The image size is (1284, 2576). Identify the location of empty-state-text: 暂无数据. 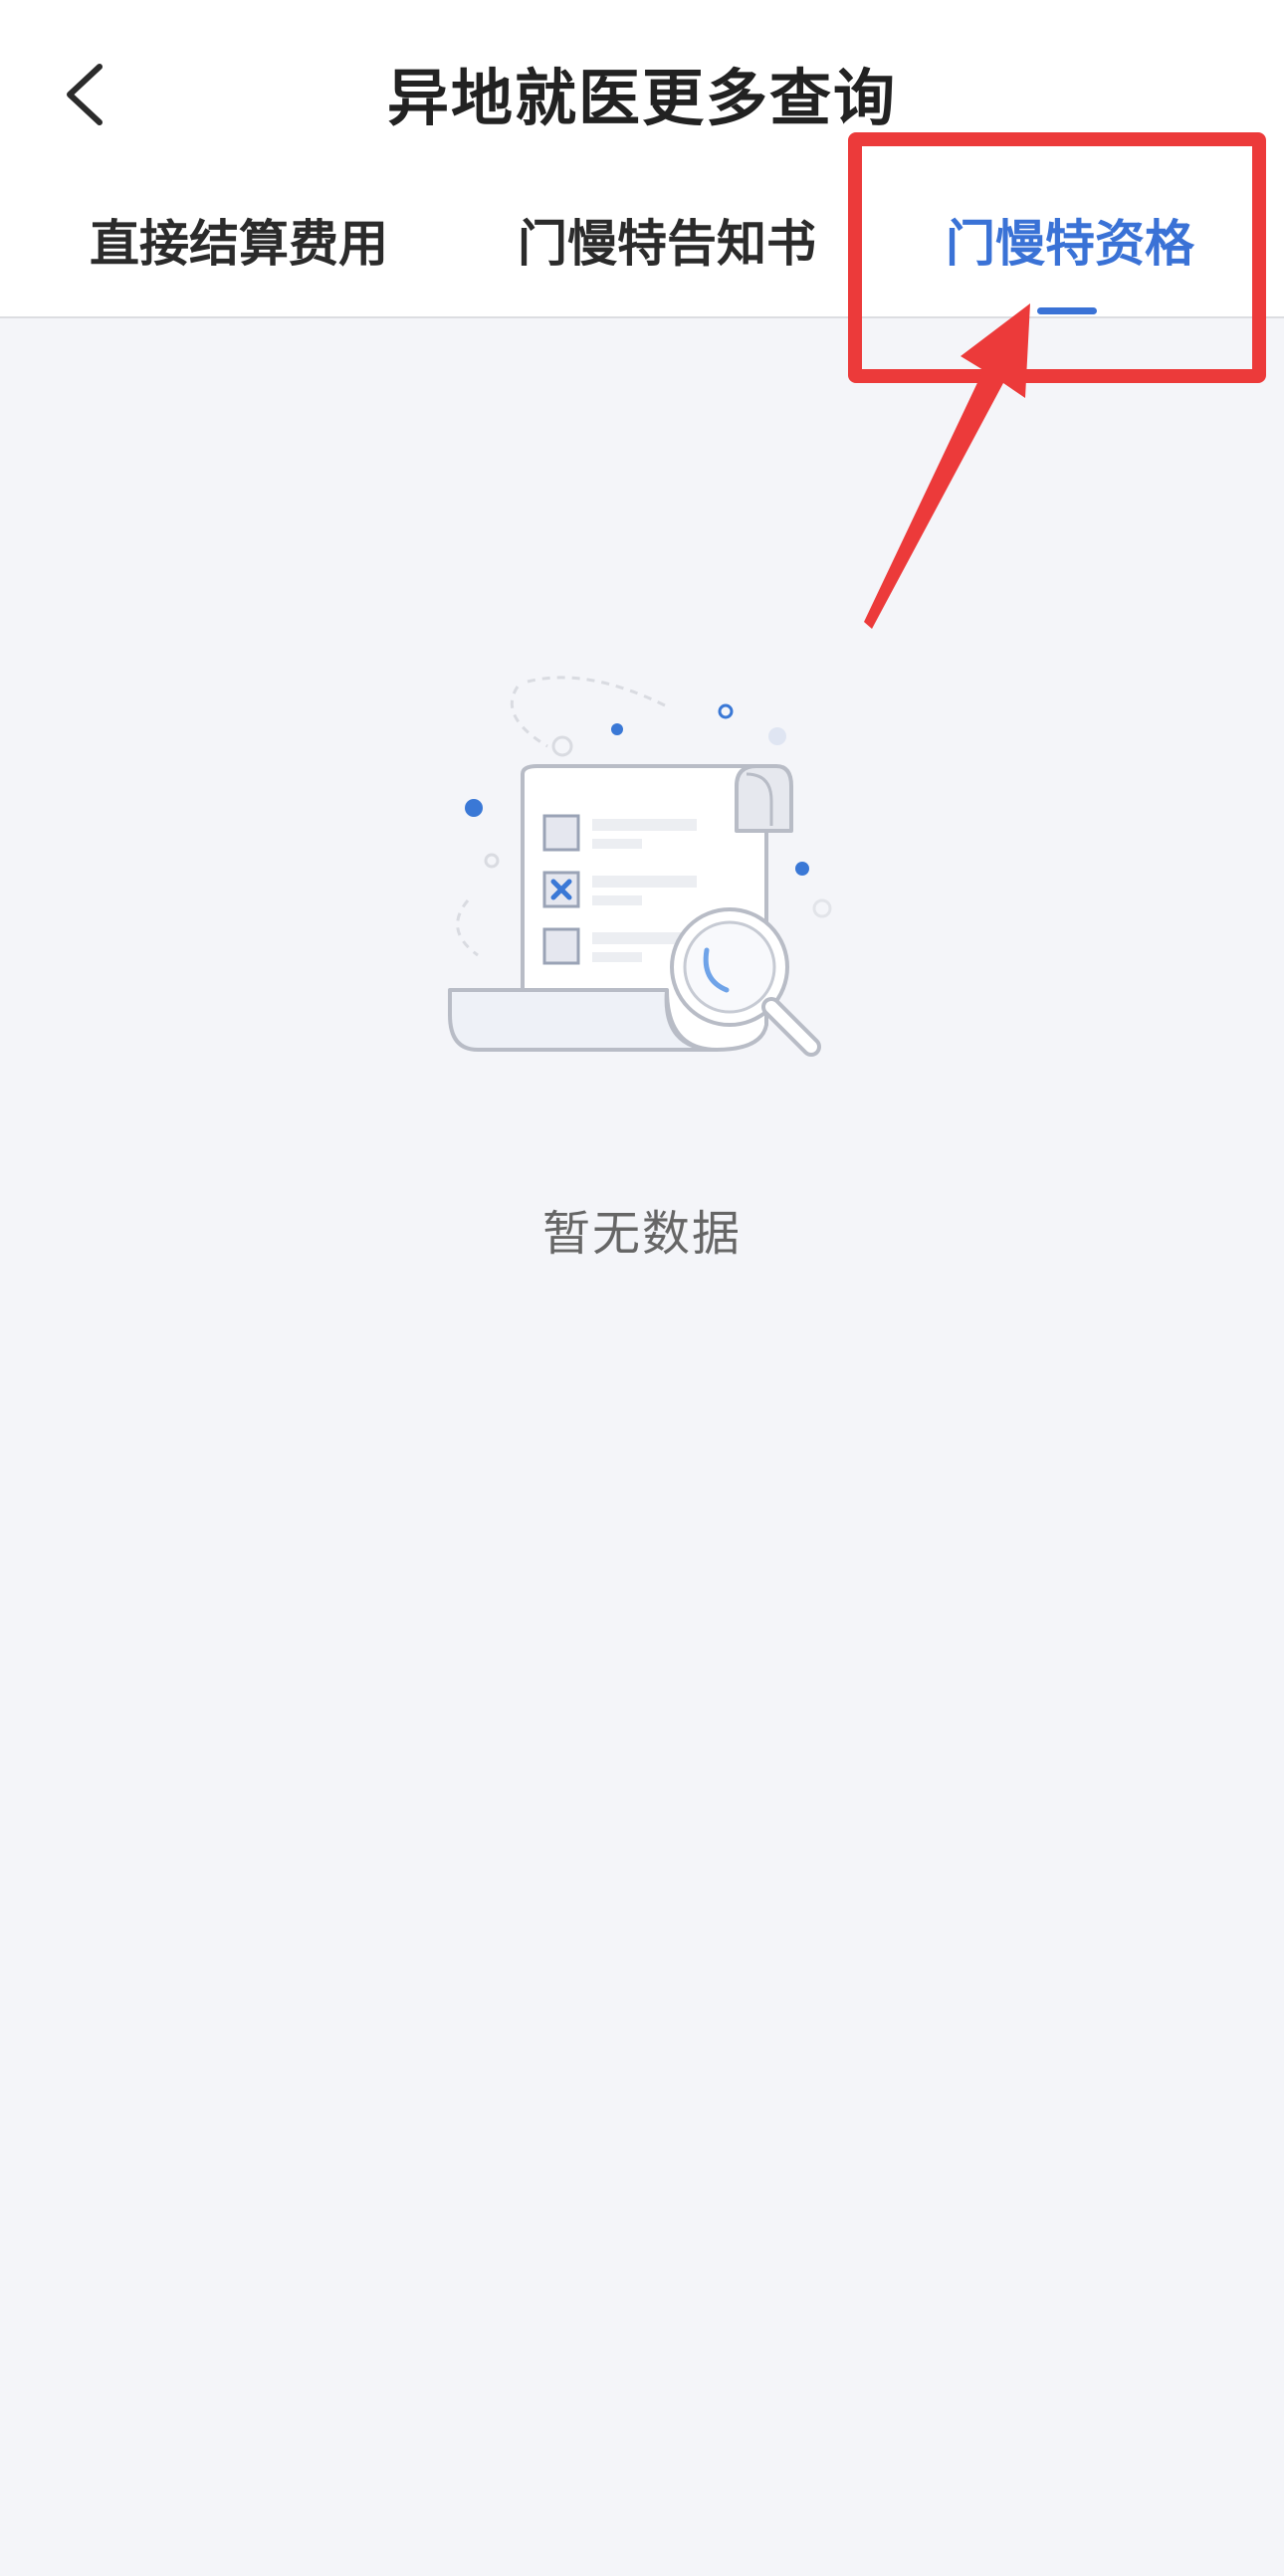
(642, 1234).